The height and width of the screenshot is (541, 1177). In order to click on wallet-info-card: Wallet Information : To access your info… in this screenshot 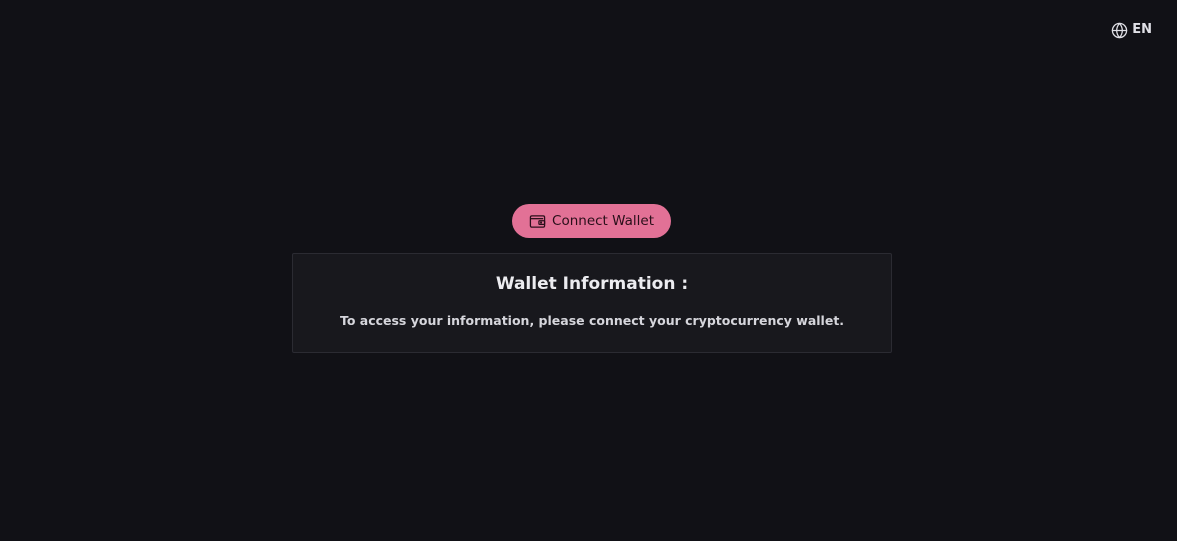, I will do `click(592, 303)`.